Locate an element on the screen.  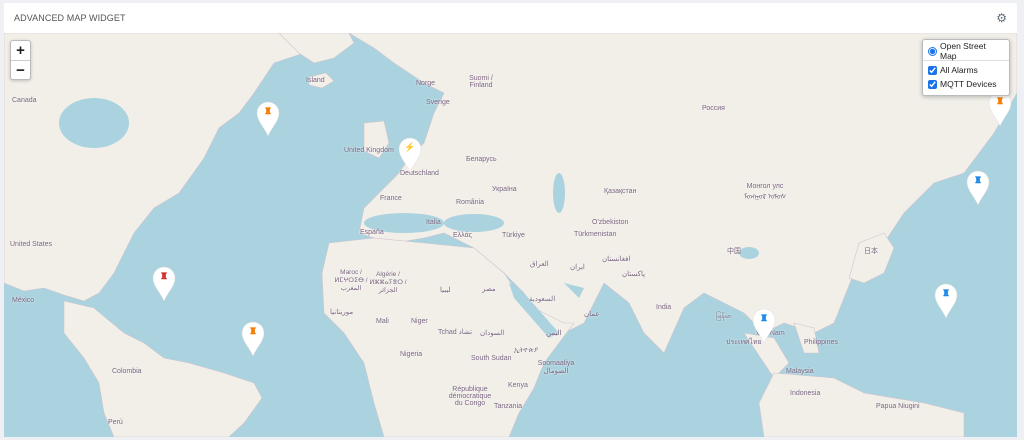
map-label: Indonesia is located at coordinates (805, 393).